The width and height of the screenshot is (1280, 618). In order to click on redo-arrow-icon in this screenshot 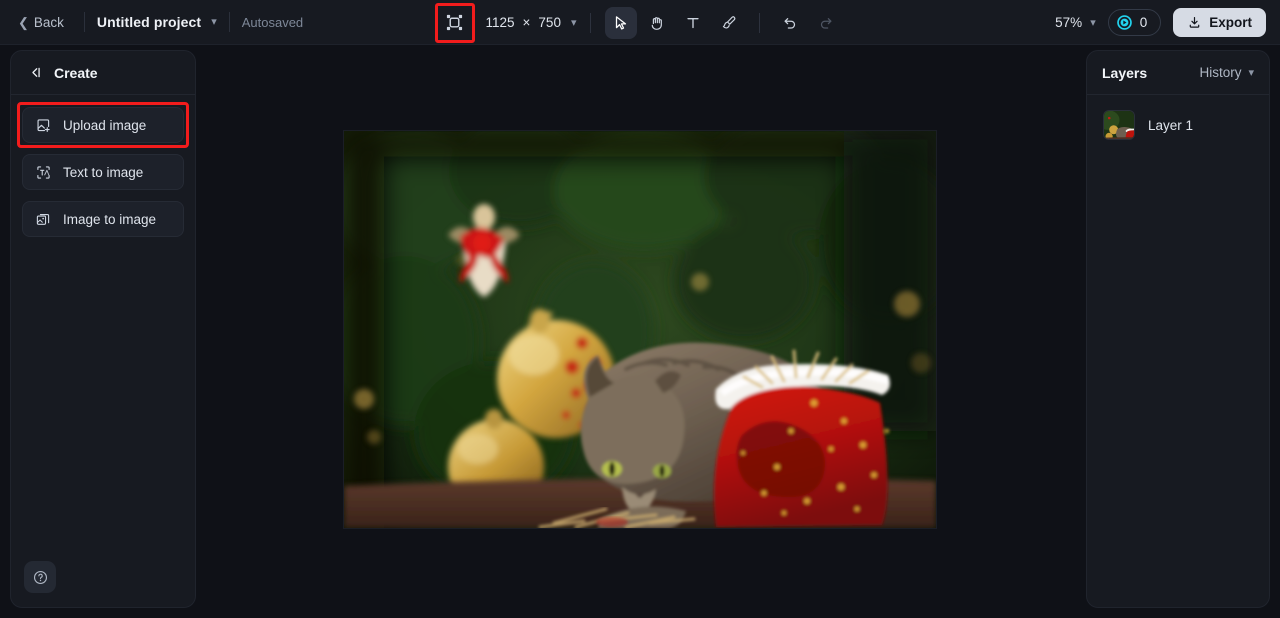, I will do `click(826, 23)`.